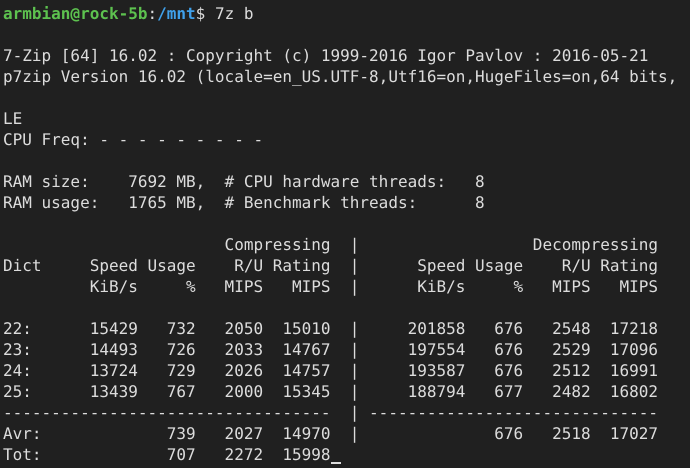 The width and height of the screenshot is (690, 468). Describe the element at coordinates (128, 13) in the screenshot. I see `shell-prompt: armbian@rock-5b:/mnt$ 7z b` at that location.